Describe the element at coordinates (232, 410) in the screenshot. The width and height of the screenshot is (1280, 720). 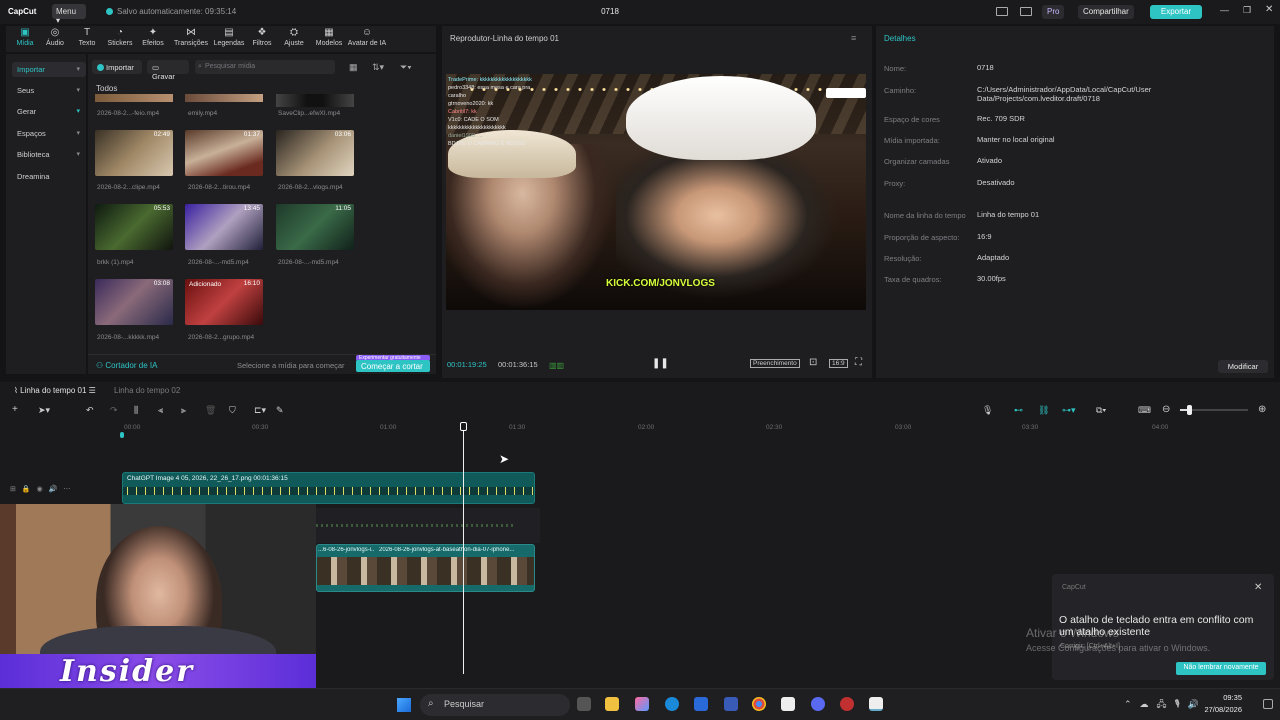
I see `shield-icon: ⛉` at that location.